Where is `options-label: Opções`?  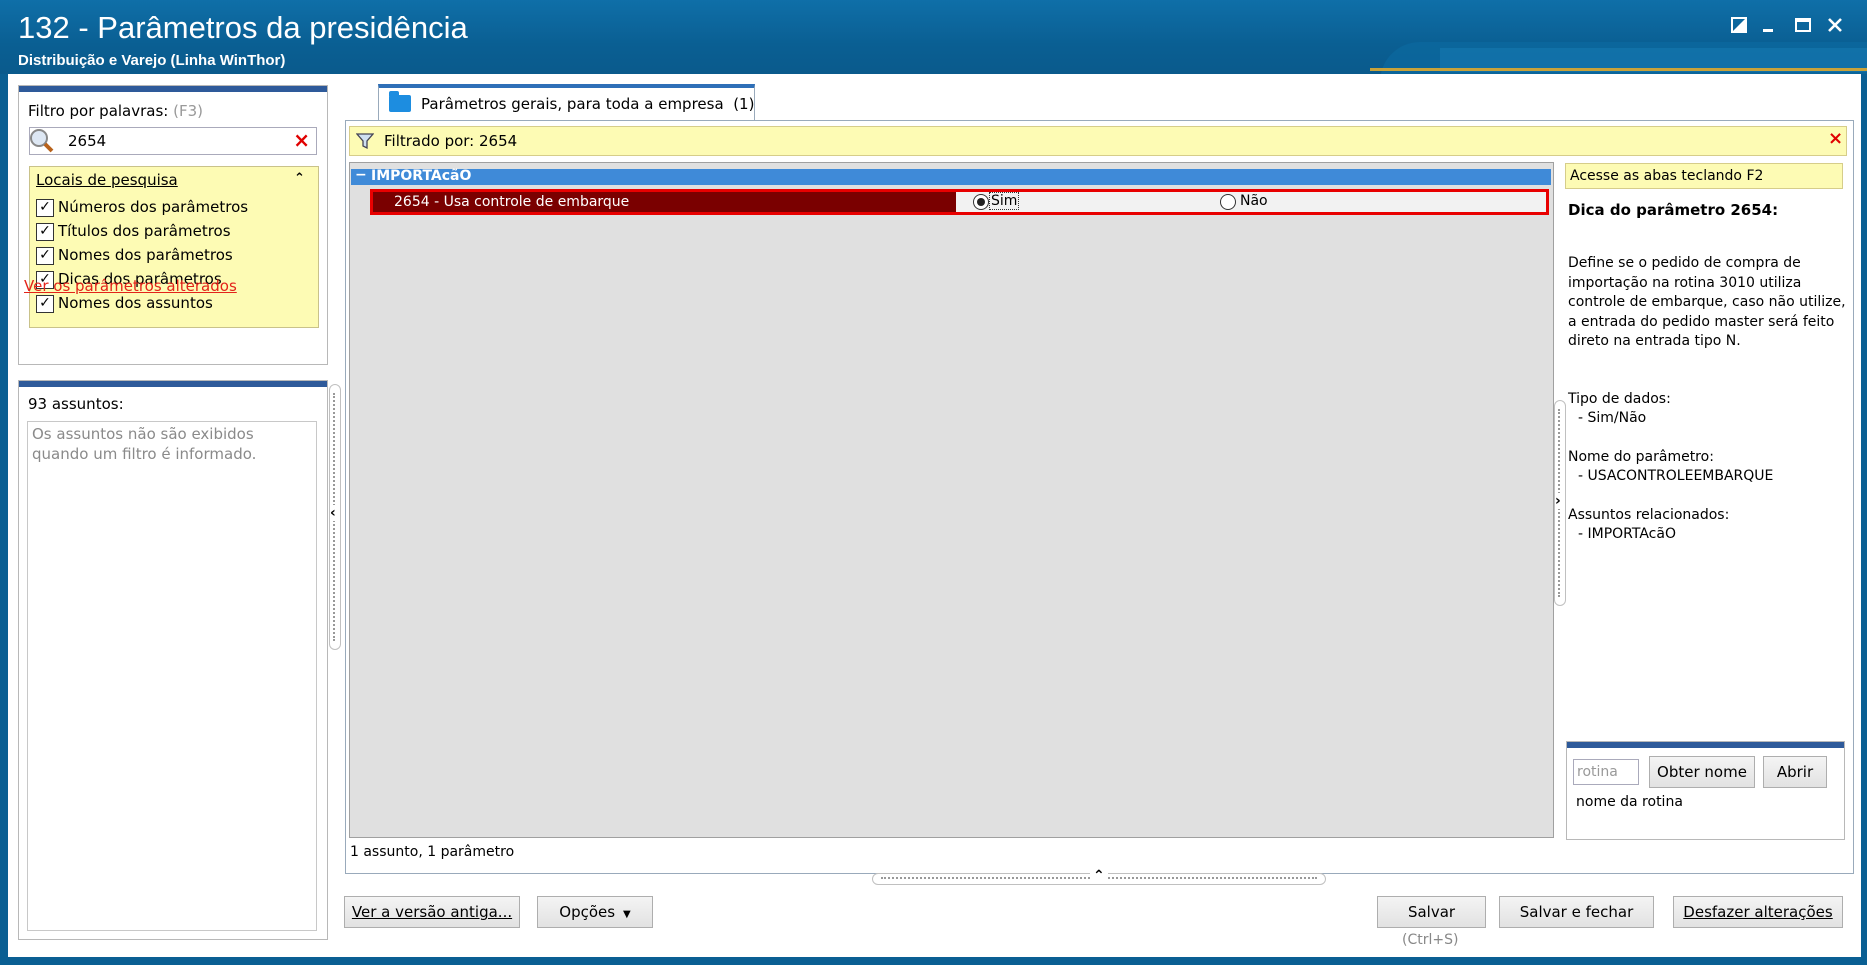 options-label: Opções is located at coordinates (587, 912).